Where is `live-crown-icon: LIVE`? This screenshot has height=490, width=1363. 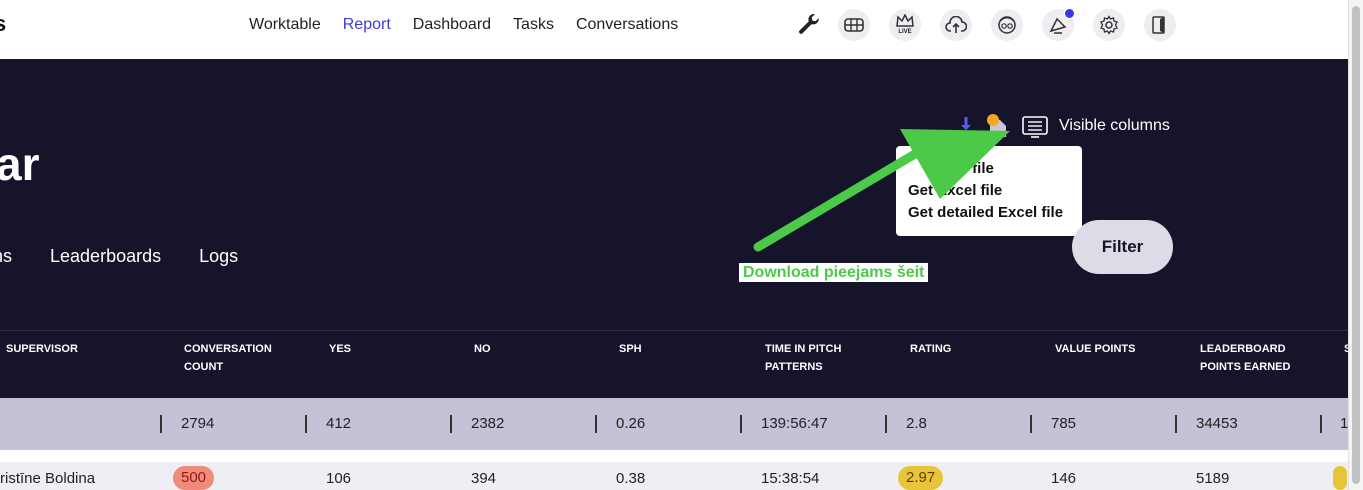
live-crown-icon: LIVE is located at coordinates (905, 25).